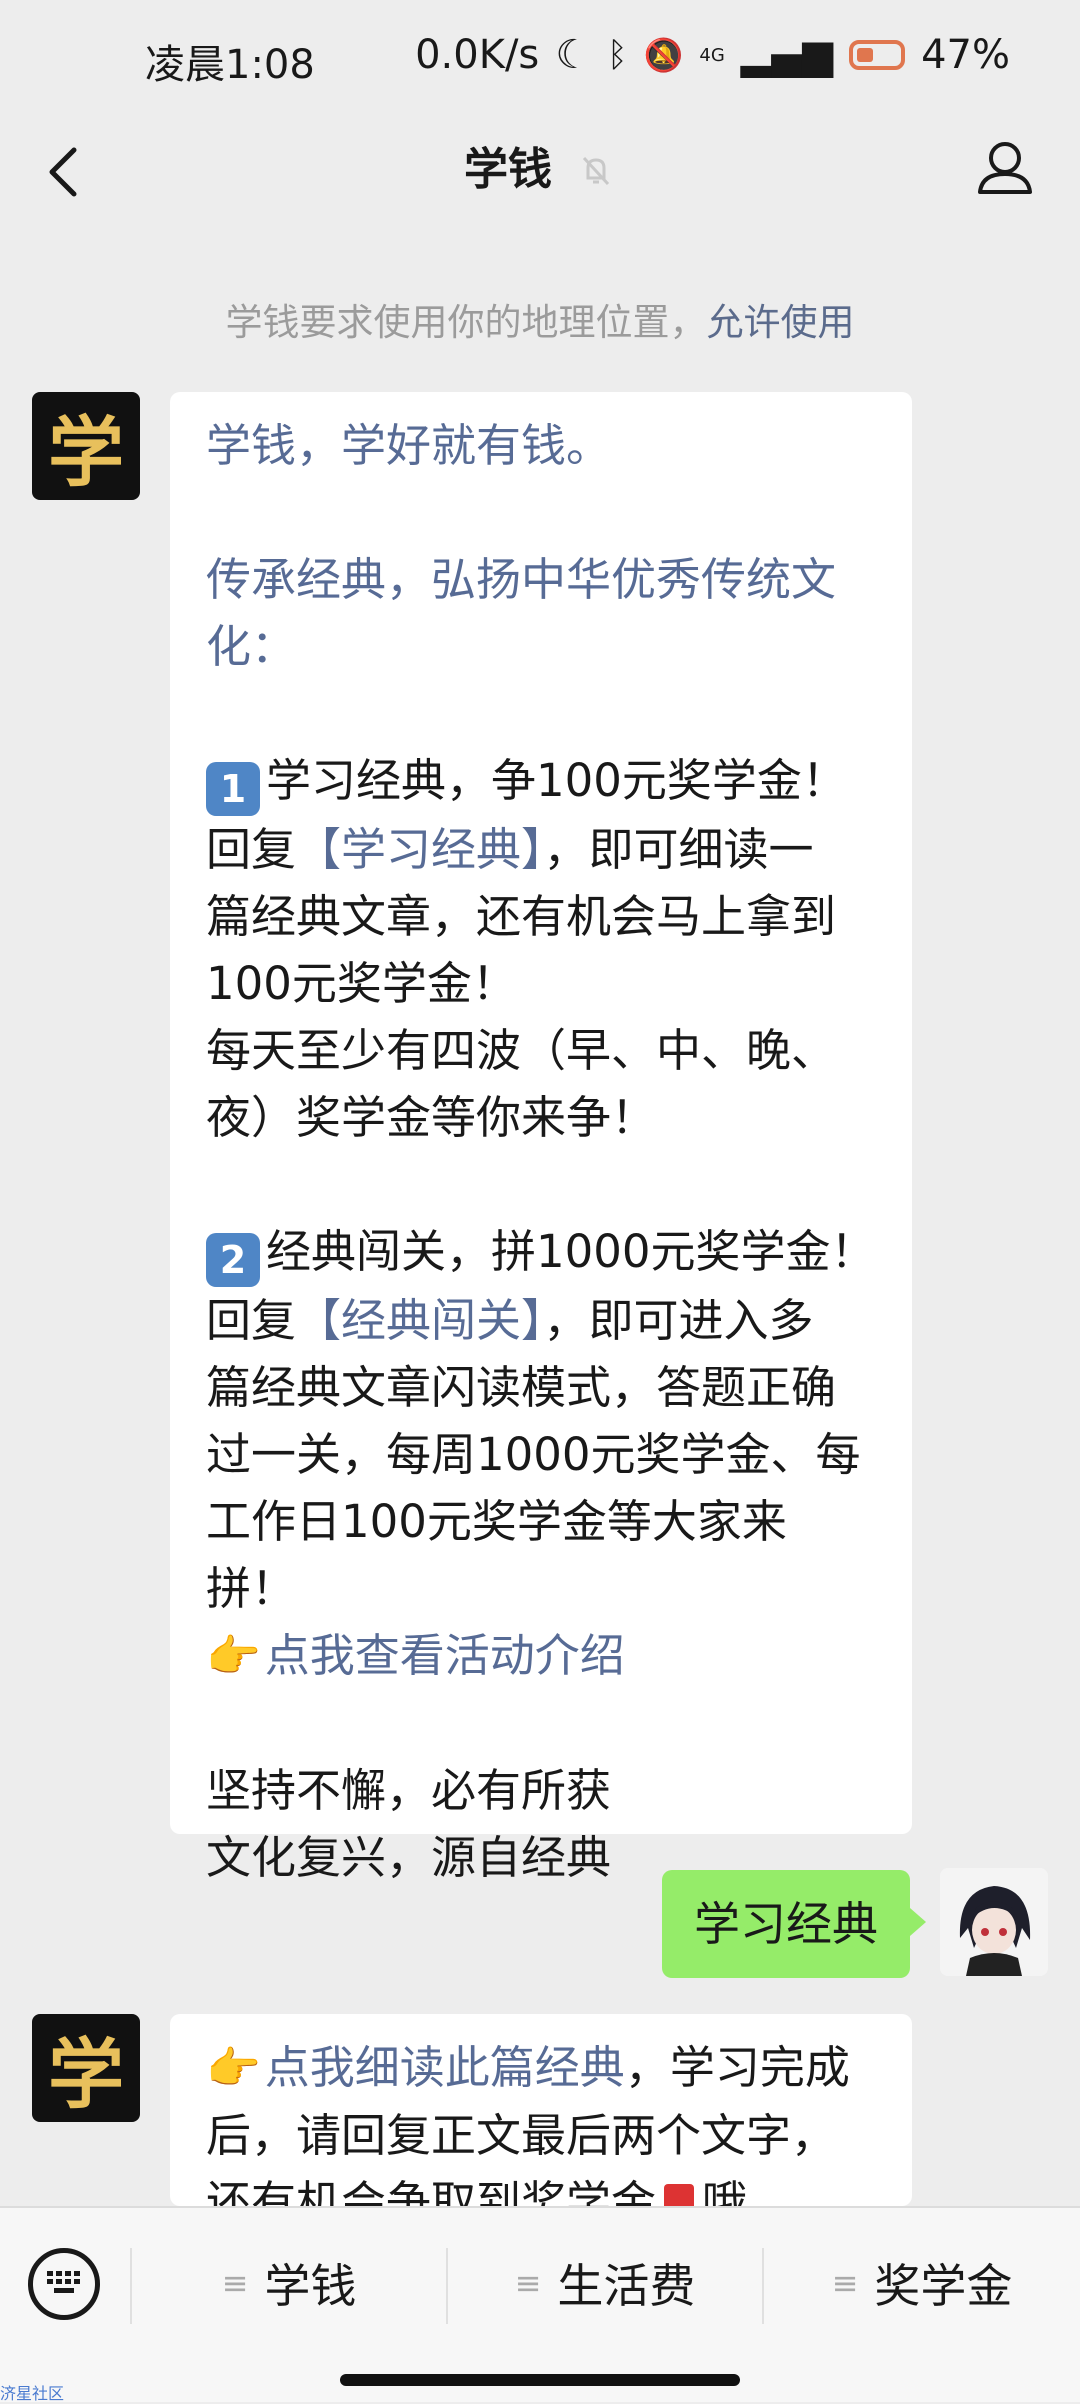 This screenshot has width=1080, height=2404. Describe the element at coordinates (787, 55) in the screenshot. I see `signal-icon: ▂▄▆` at that location.